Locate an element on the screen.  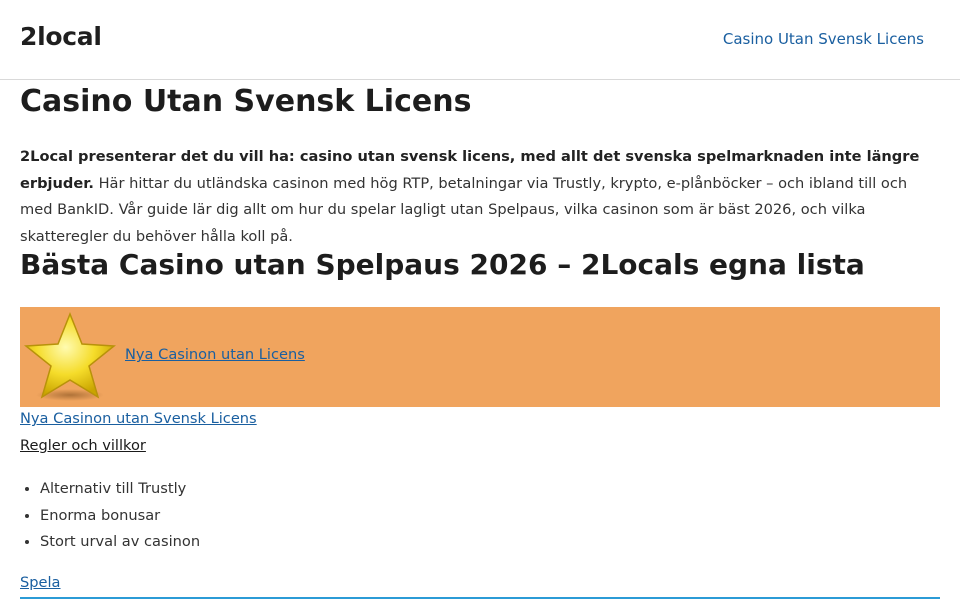
star-icon is located at coordinates (70, 356).